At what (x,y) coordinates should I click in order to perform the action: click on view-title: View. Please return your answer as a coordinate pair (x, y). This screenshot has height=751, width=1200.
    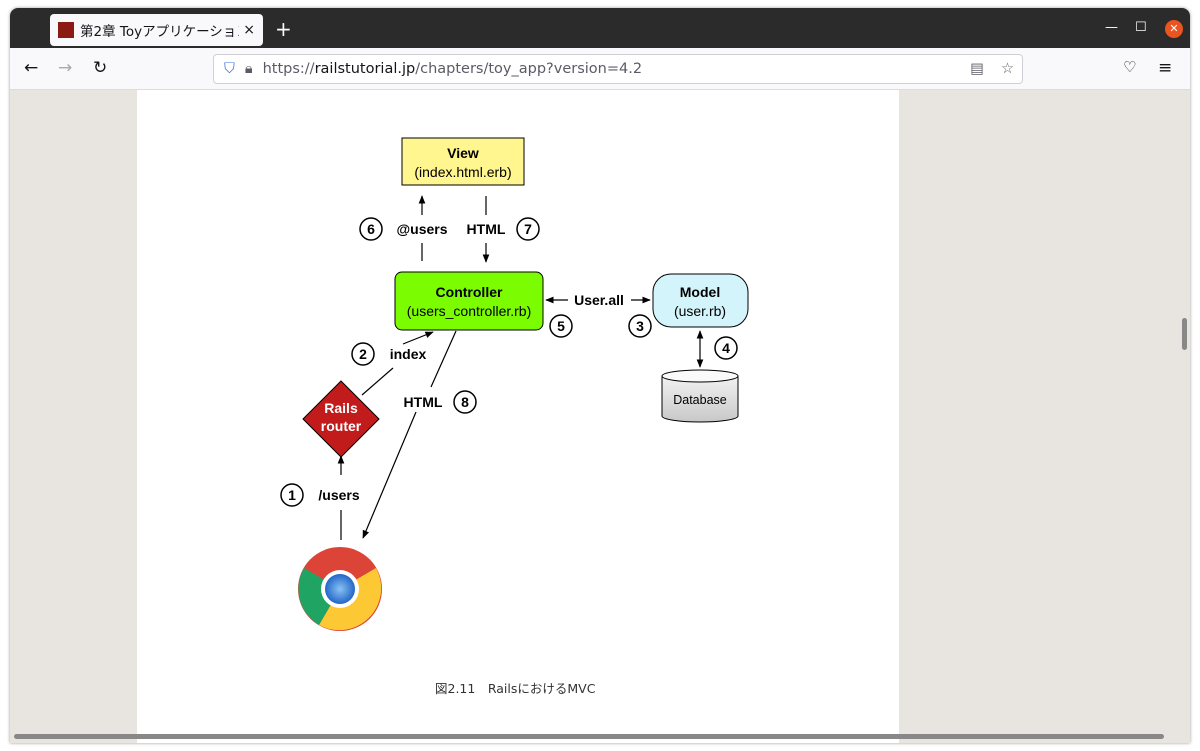
    Looking at the image, I should click on (463, 153).